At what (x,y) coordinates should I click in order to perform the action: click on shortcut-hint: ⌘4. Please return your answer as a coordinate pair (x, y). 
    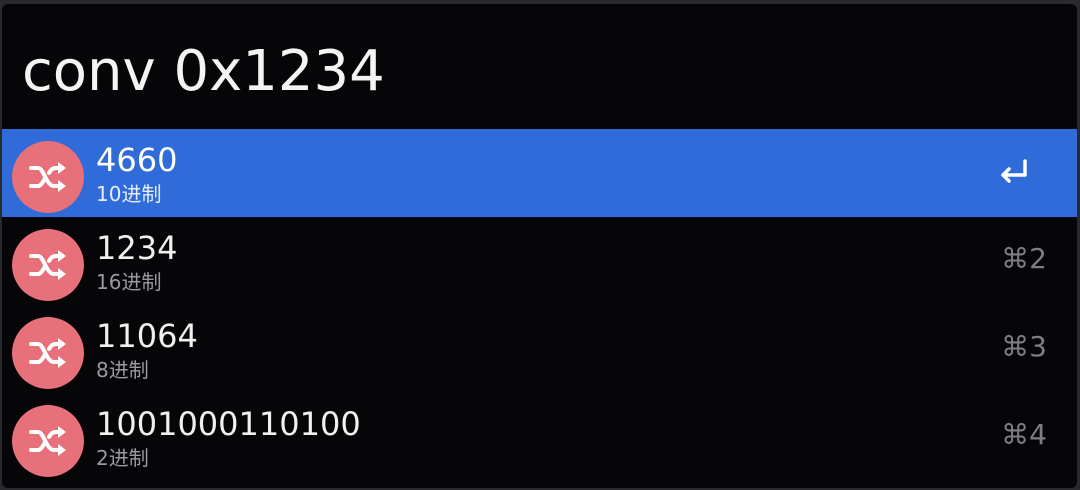
    Looking at the image, I should click on (1024, 434).